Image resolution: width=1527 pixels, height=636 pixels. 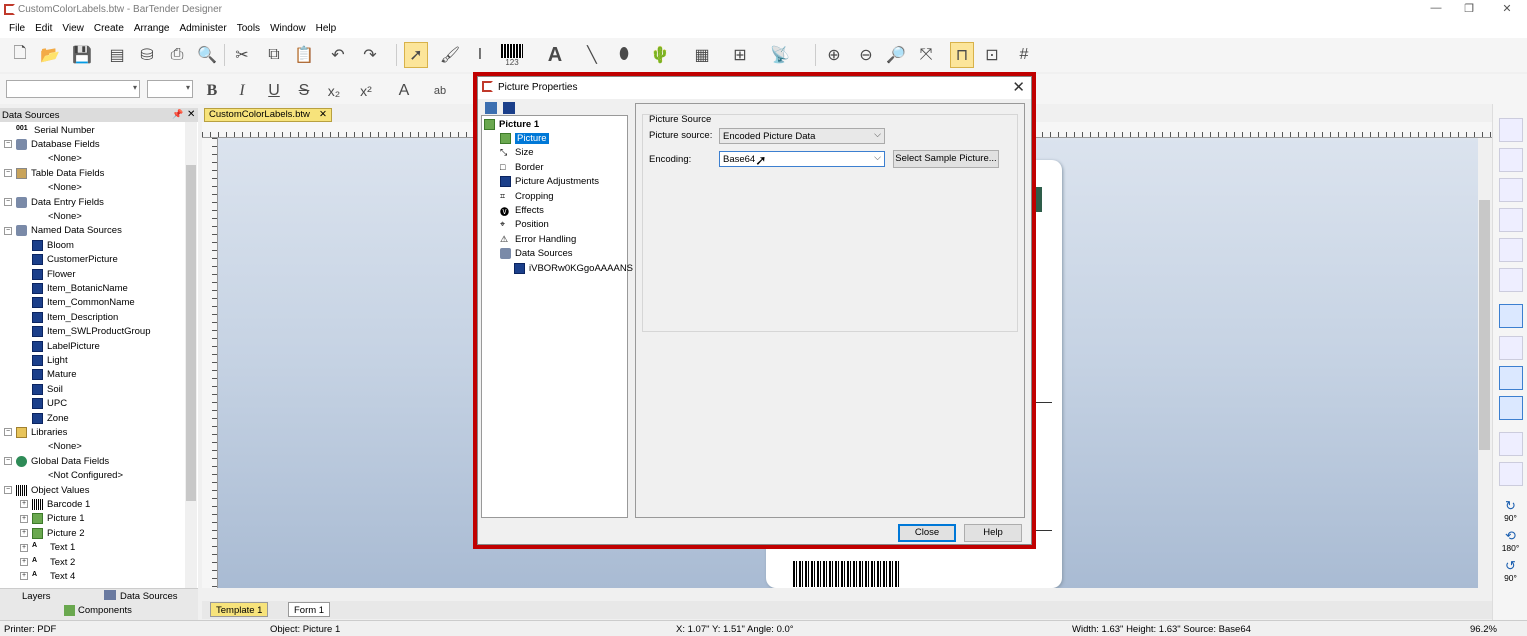 I want to click on shape-tool-icon: ⬮, so click(x=624, y=55).